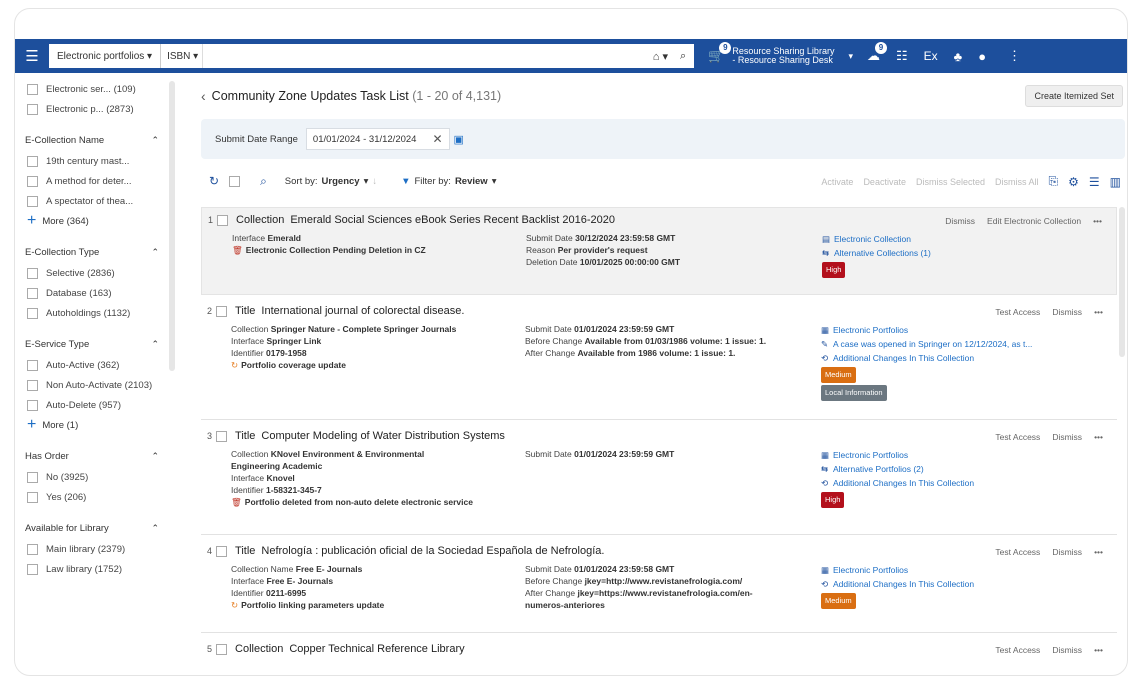  Describe the element at coordinates (1115, 182) in the screenshot. I see `split-view-icon: ▥` at that location.